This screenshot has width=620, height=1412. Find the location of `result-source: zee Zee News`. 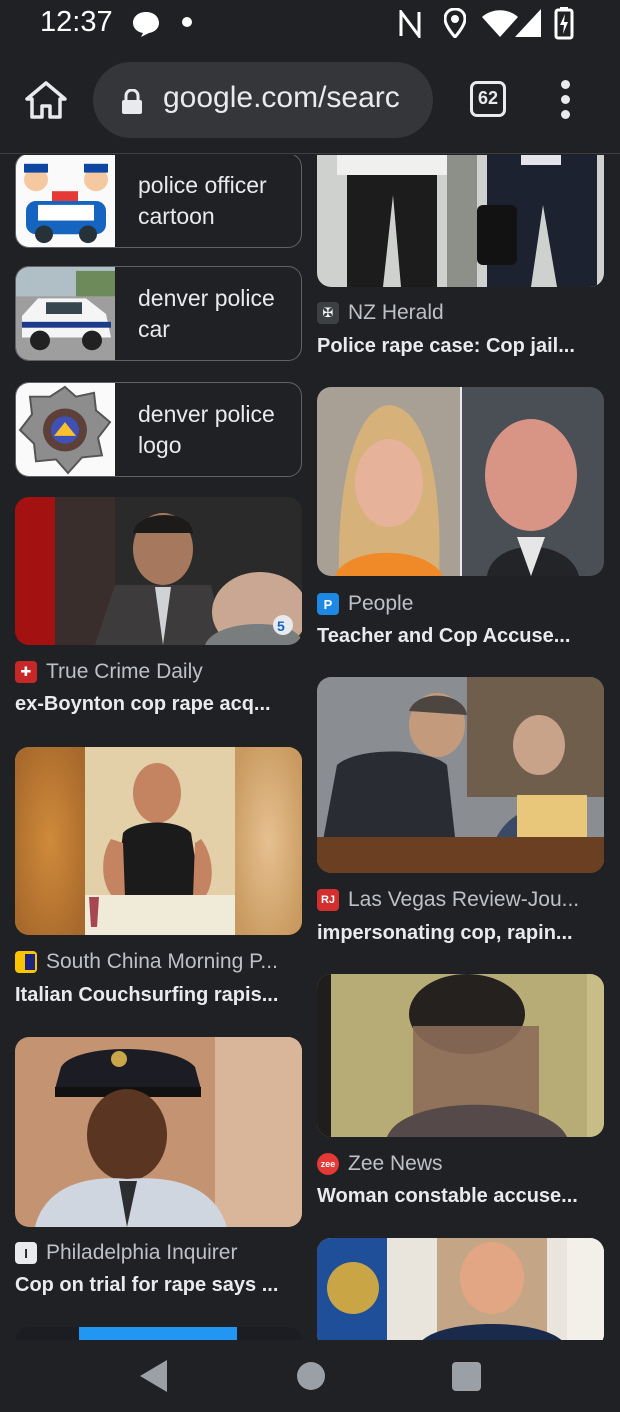

result-source: zee Zee News is located at coordinates (460, 1164).